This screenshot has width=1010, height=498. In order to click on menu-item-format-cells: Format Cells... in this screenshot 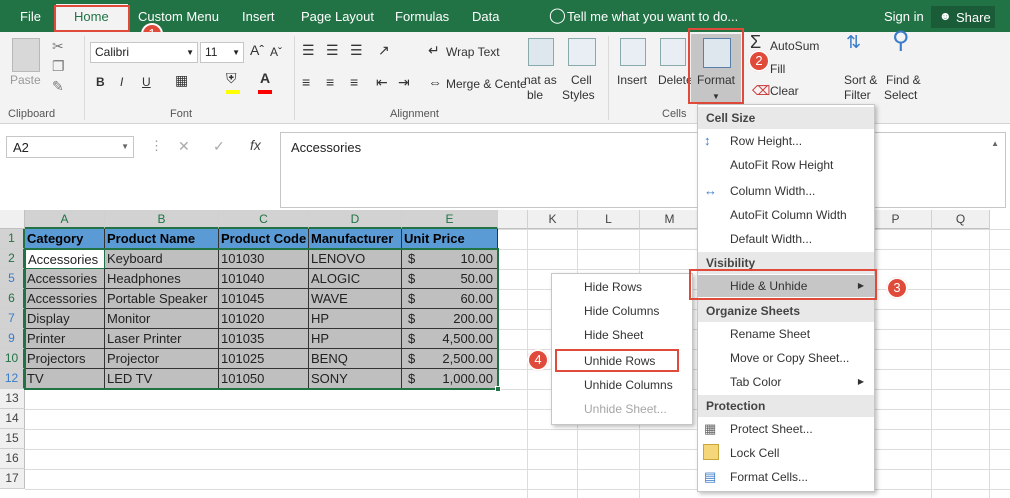, I will do `click(786, 477)`.